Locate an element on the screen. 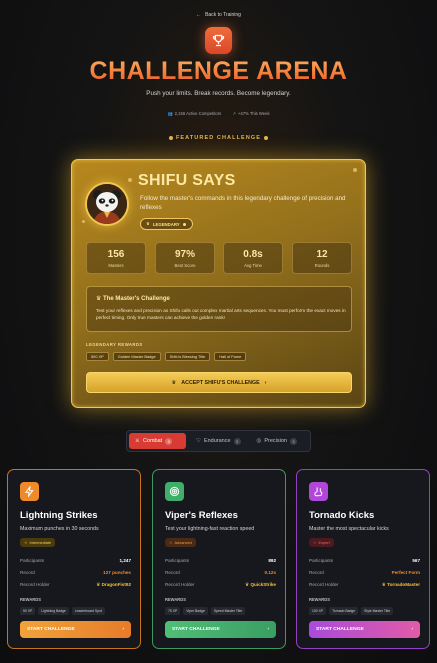 This screenshot has width=437, height=663. weekly-growth-stat: ↗ +47% This Week is located at coordinates (251, 113).